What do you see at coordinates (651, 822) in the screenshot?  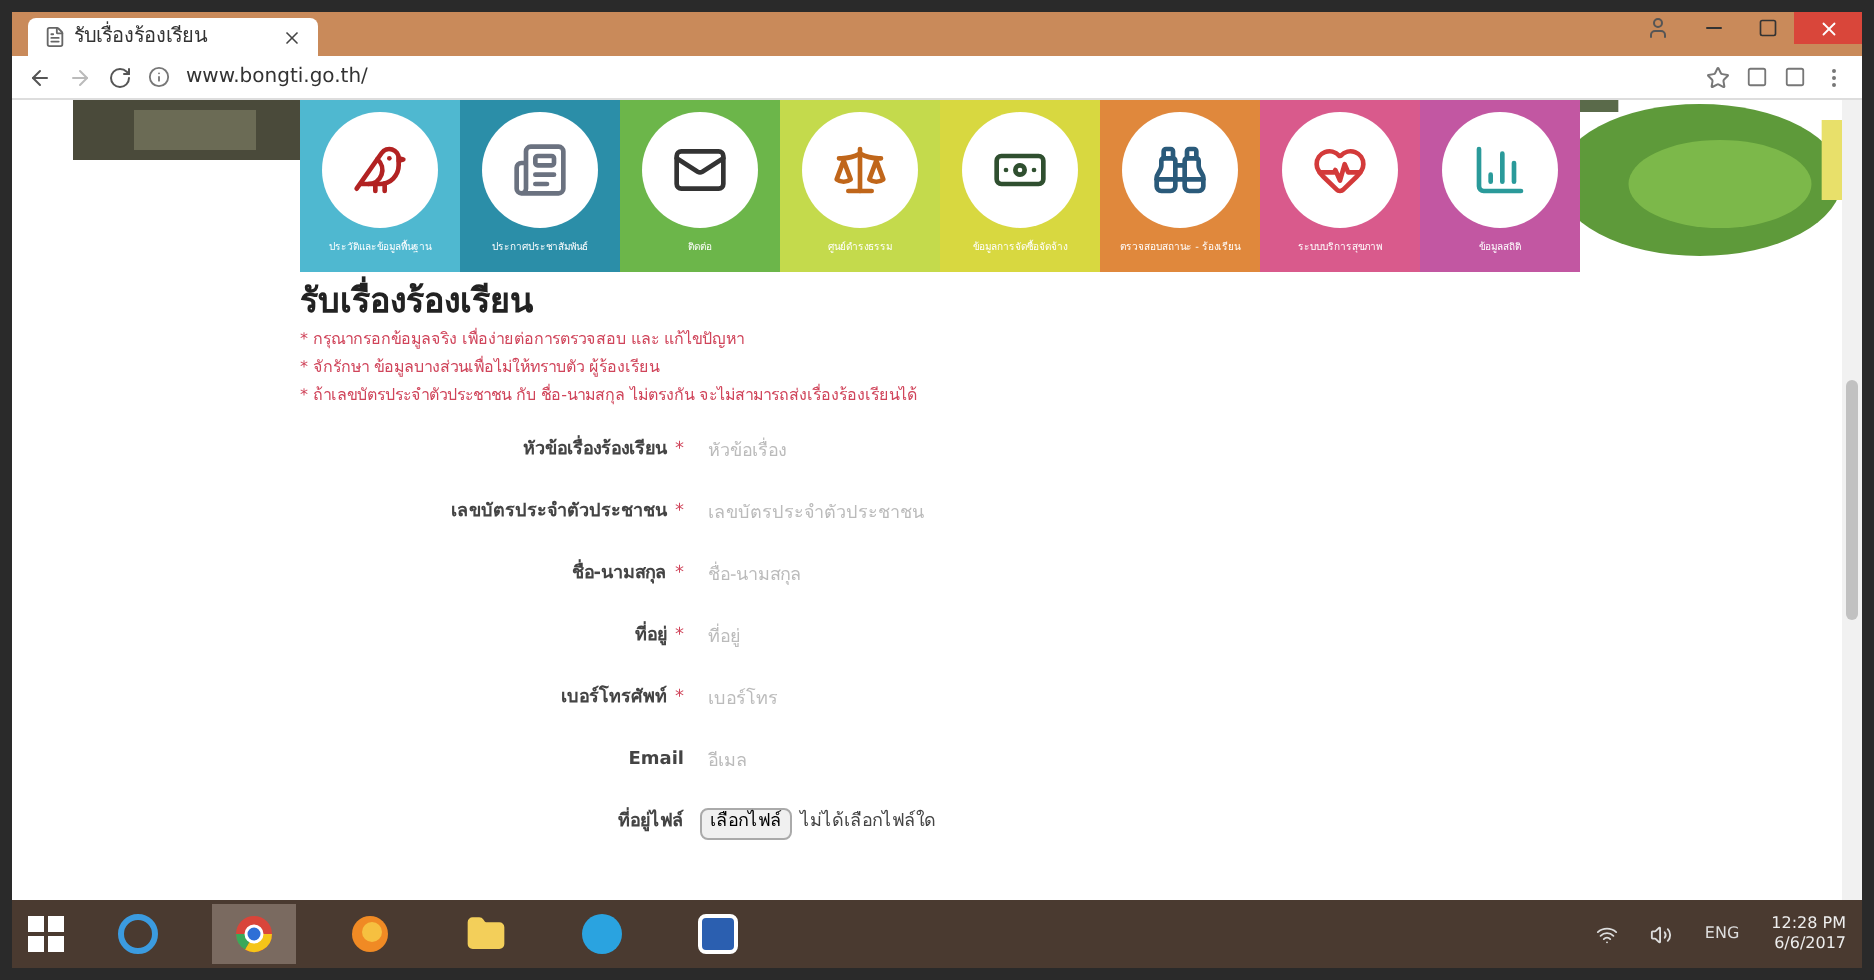 I see `field-label: ที่อยู่ไฟล์` at bounding box center [651, 822].